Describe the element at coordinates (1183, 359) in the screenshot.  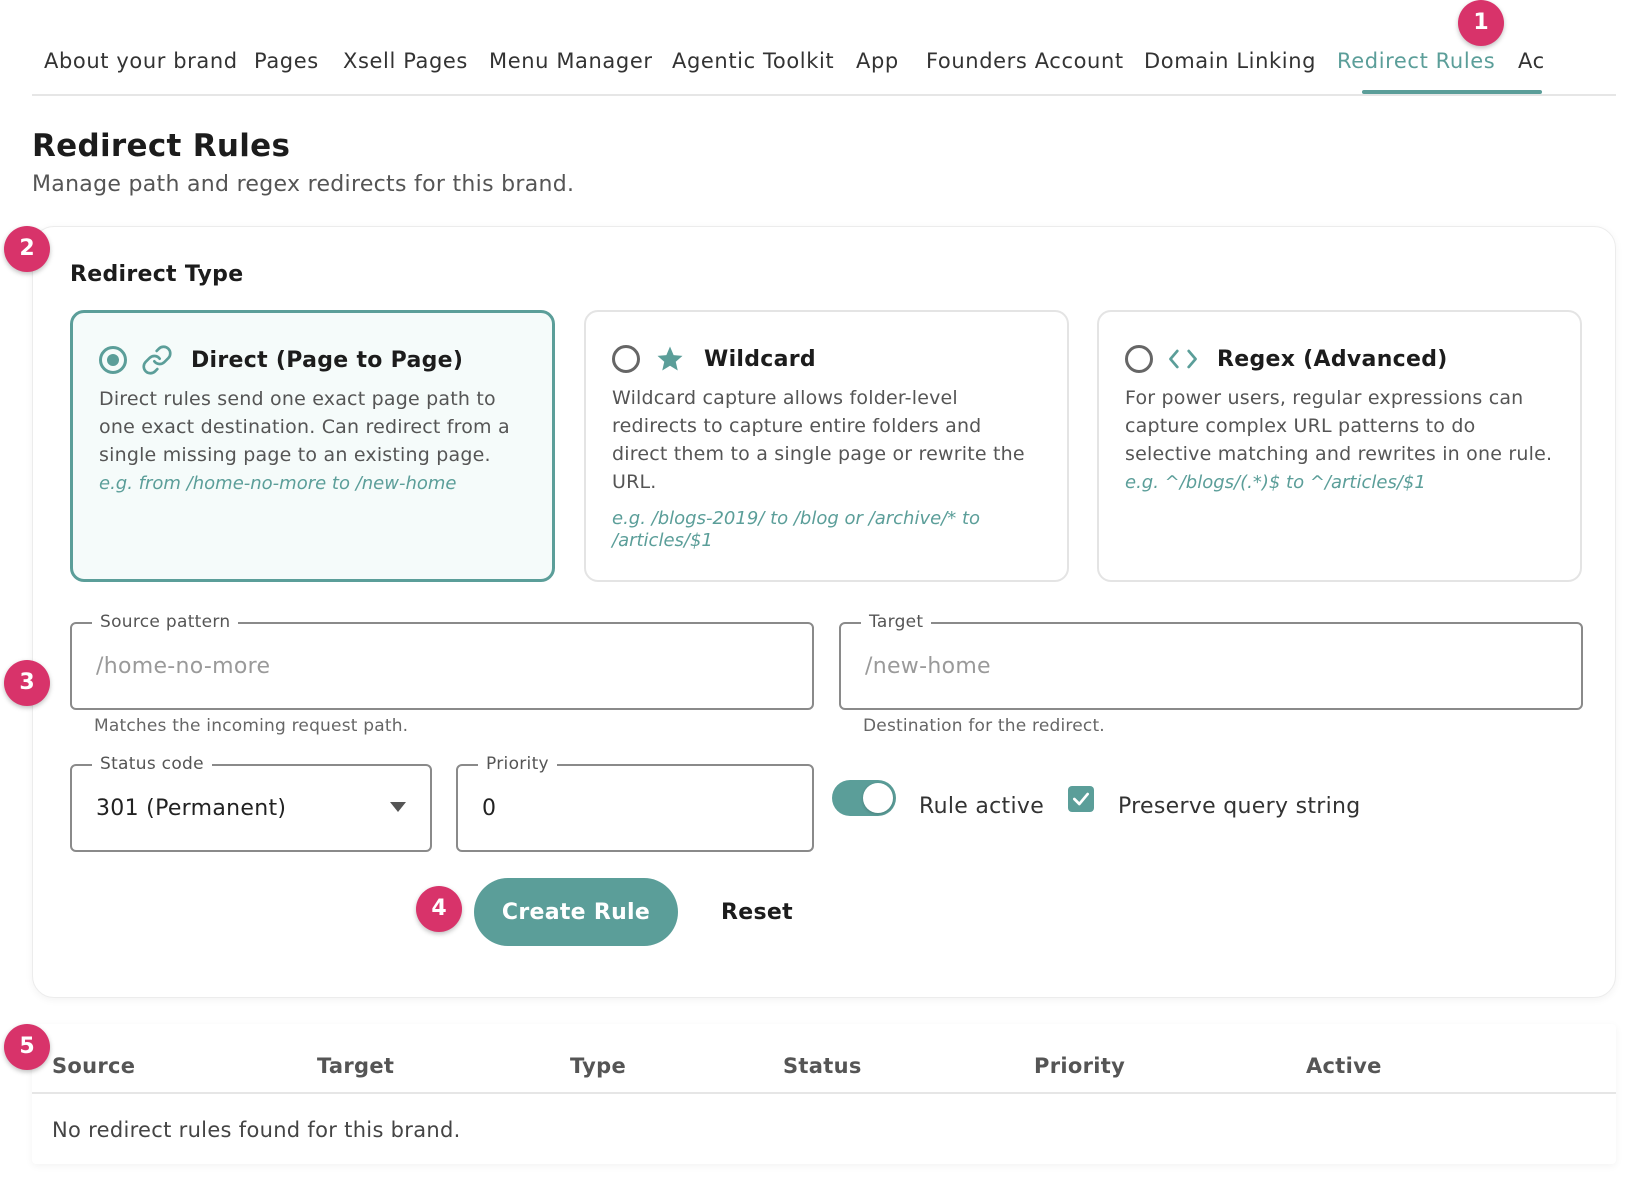
I see `code-brackets-icon` at that location.